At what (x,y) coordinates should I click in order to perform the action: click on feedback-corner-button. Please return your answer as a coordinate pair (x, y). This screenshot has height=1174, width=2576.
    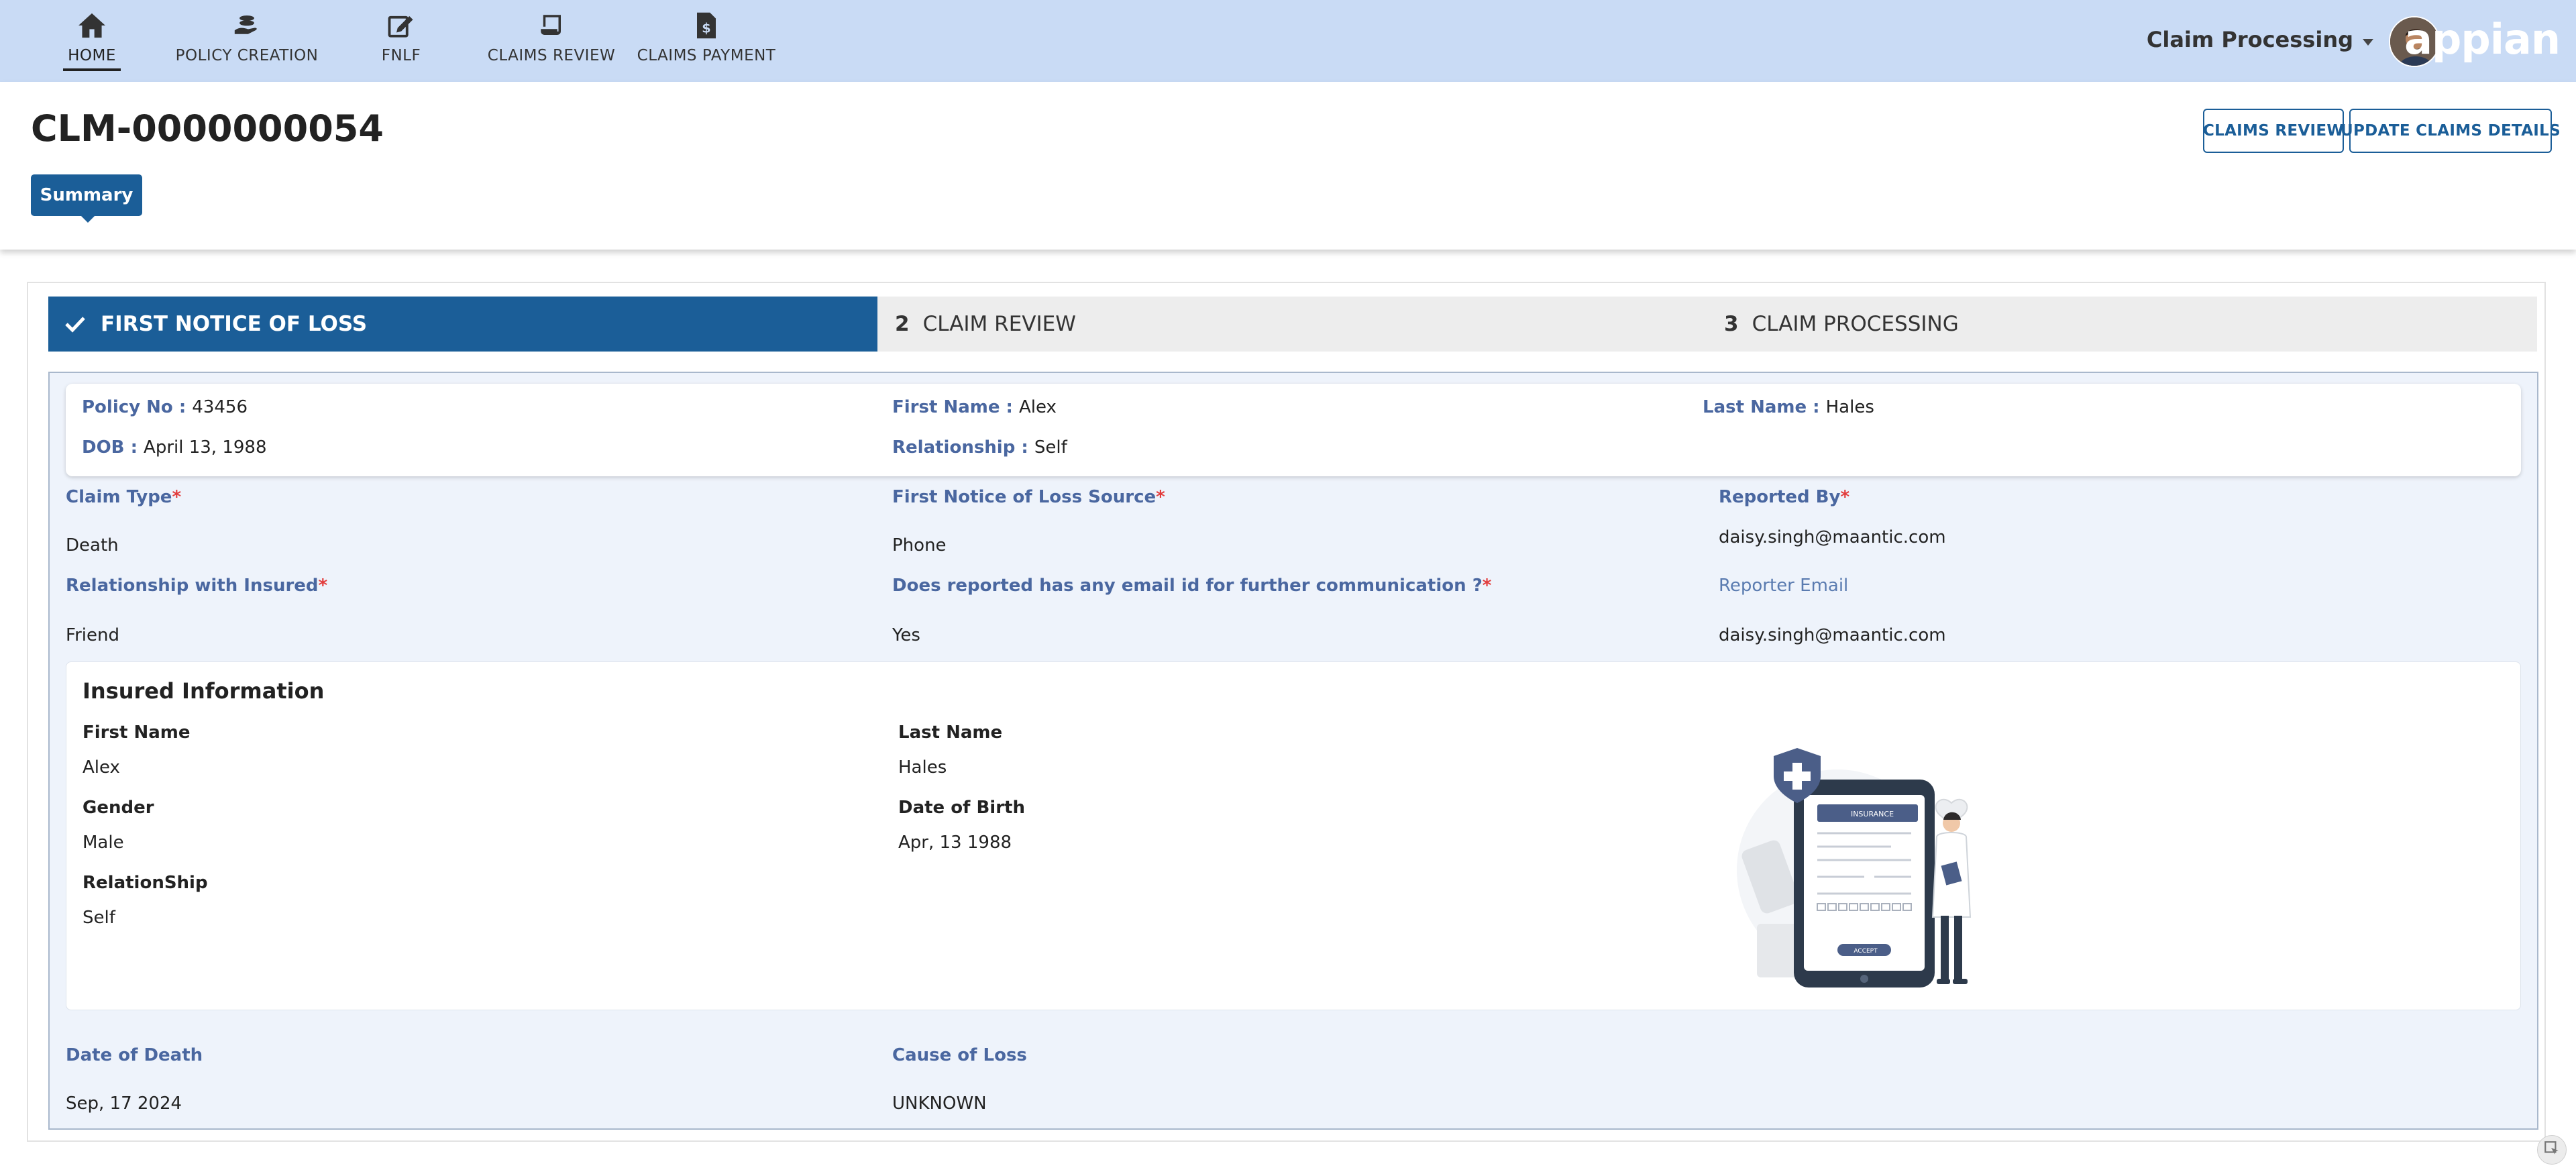
    Looking at the image, I should click on (2552, 1150).